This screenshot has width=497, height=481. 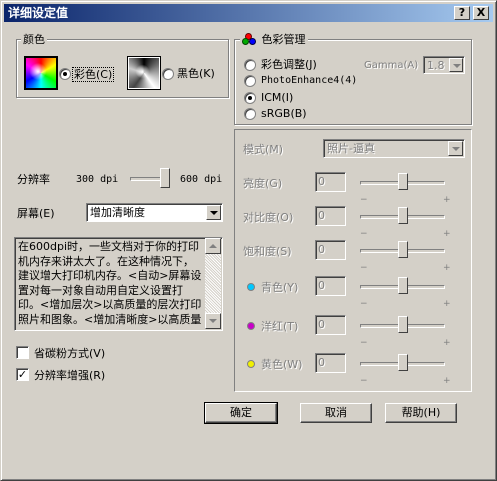 I want to click on saturation-label: 饱和度(S), so click(x=267, y=251).